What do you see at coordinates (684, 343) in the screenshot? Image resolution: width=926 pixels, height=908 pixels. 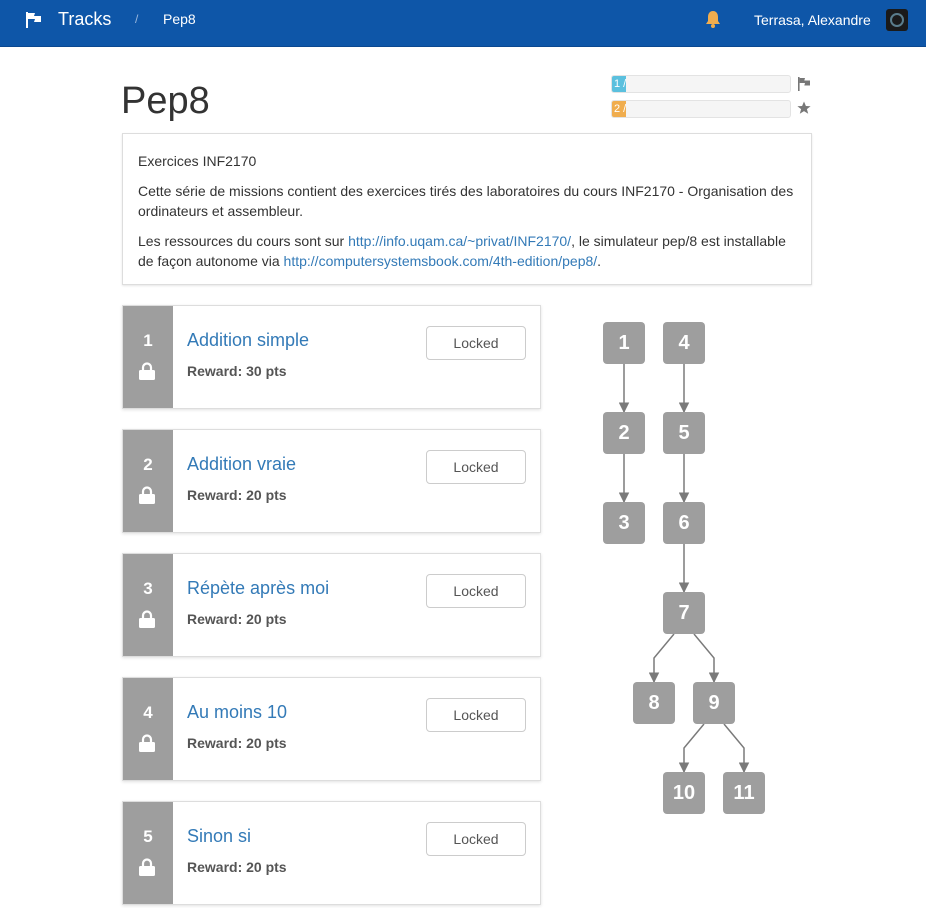 I see `graph-node-4: 4` at bounding box center [684, 343].